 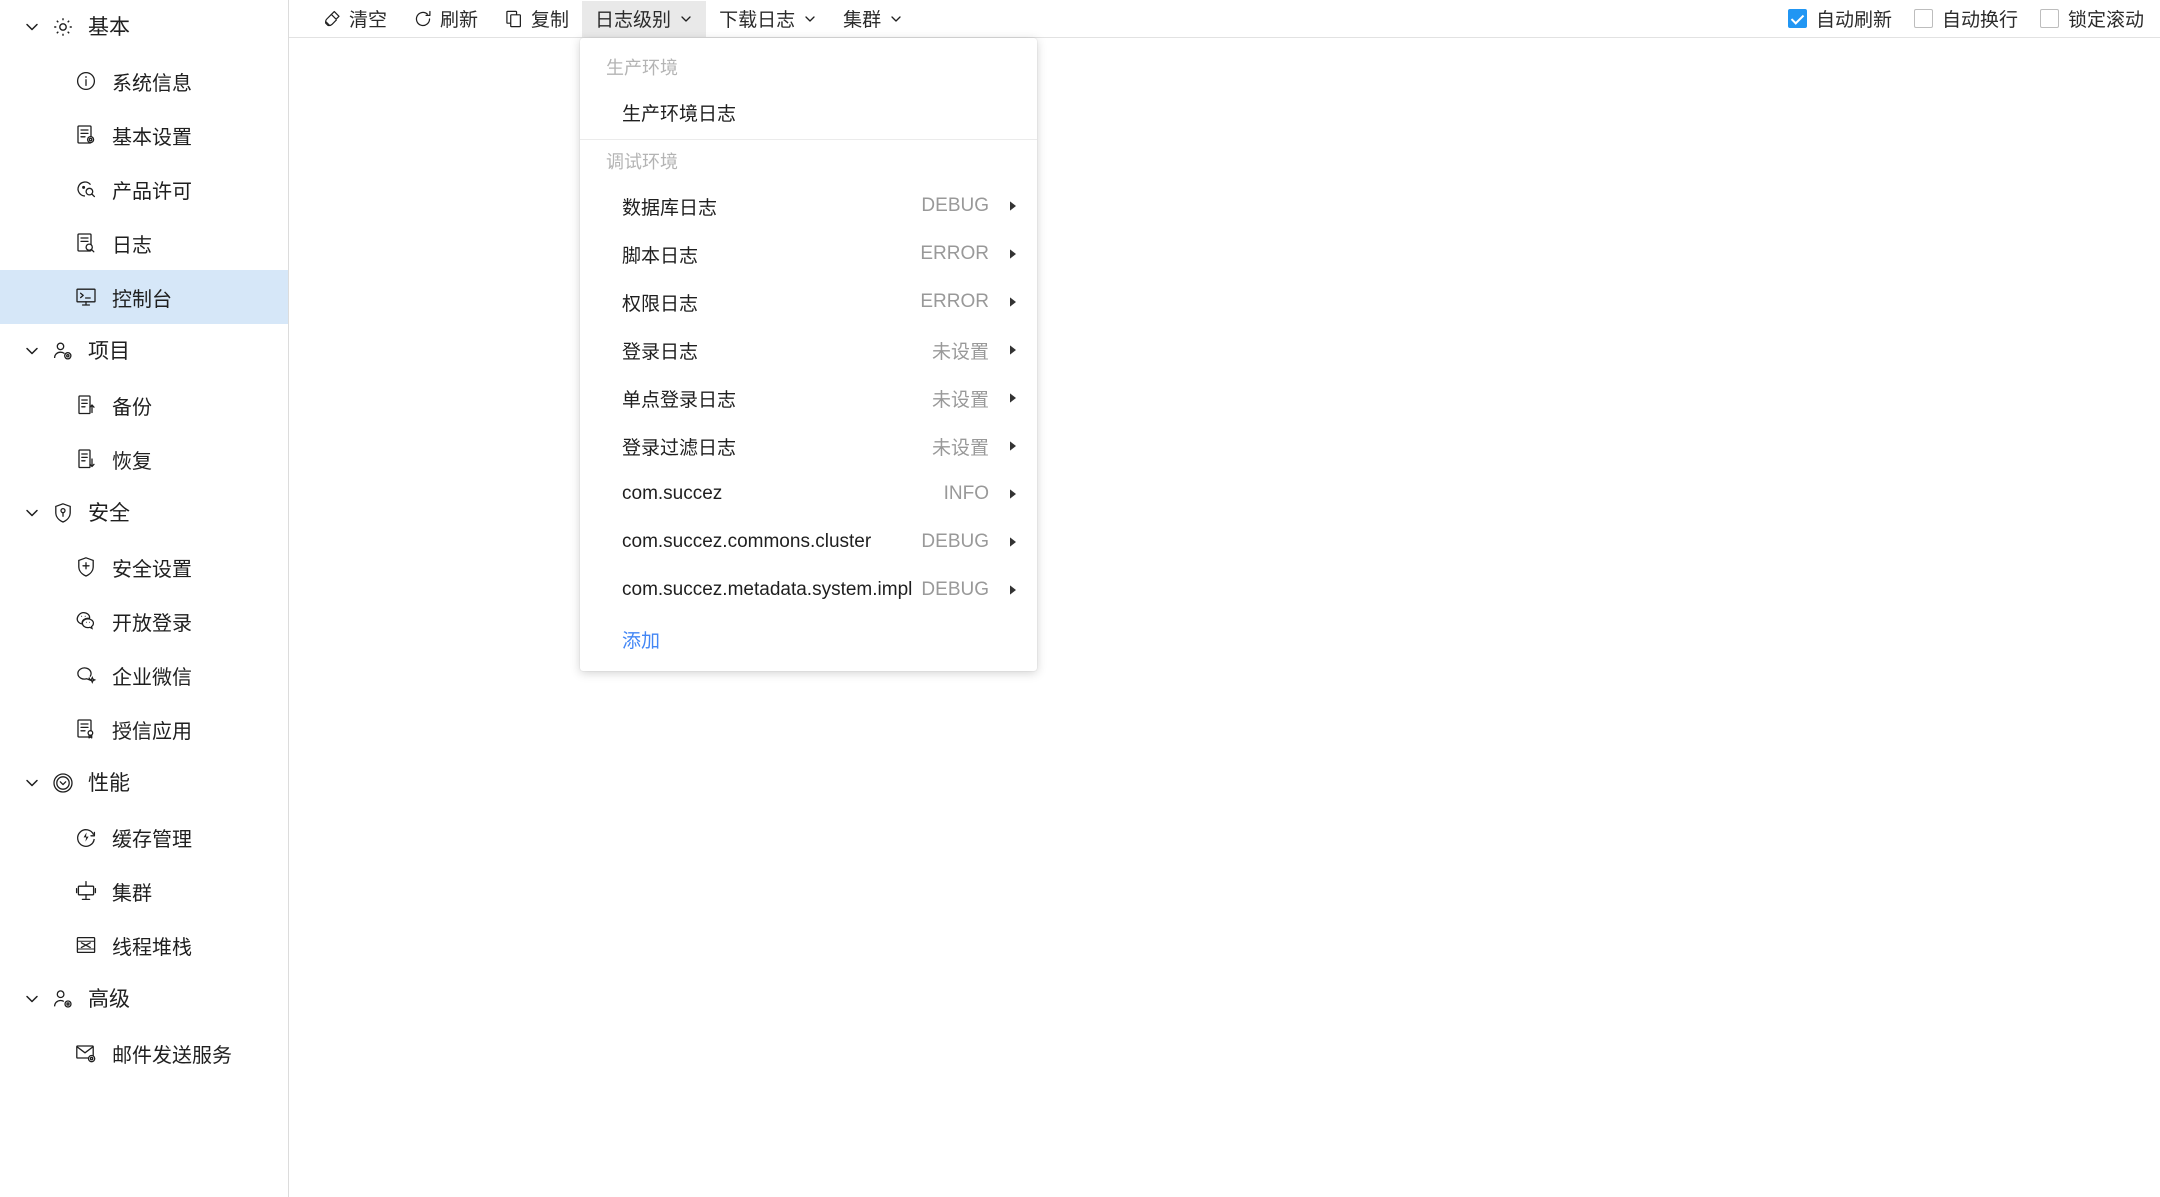 What do you see at coordinates (144, 675) in the screenshot?
I see `sidebar-item-enterprise-wechat: 企业微信` at bounding box center [144, 675].